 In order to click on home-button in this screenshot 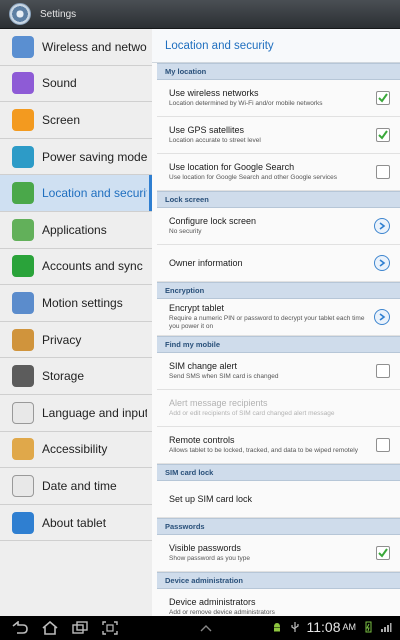, I will do `click(50, 628)`.